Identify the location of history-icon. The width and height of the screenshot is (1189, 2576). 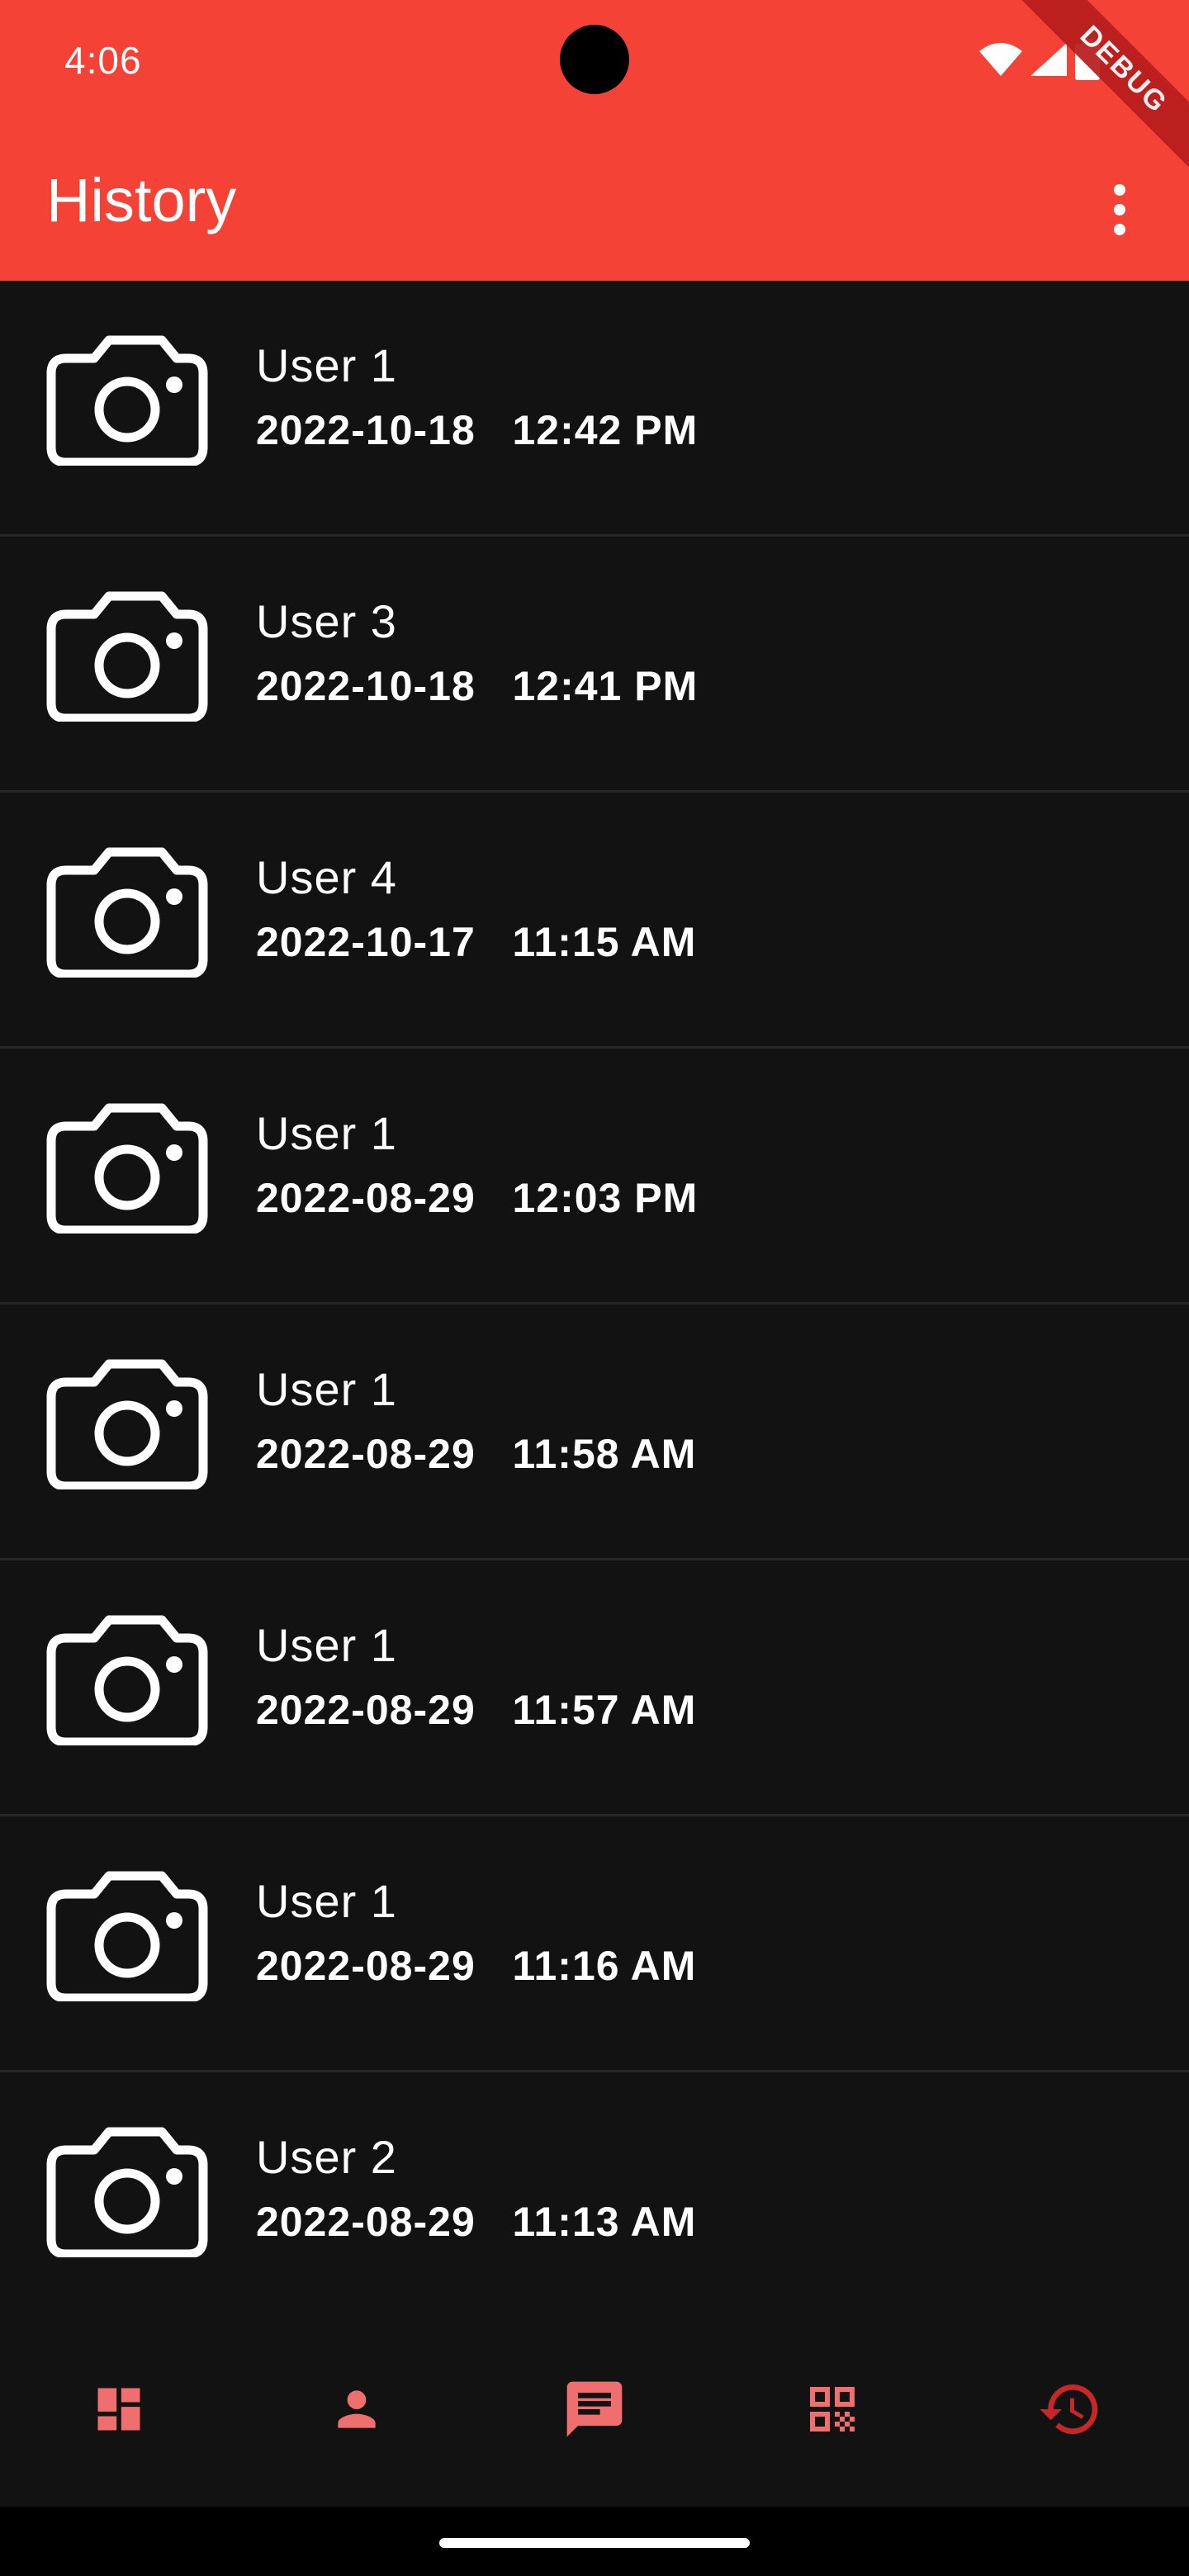
(1070, 2409).